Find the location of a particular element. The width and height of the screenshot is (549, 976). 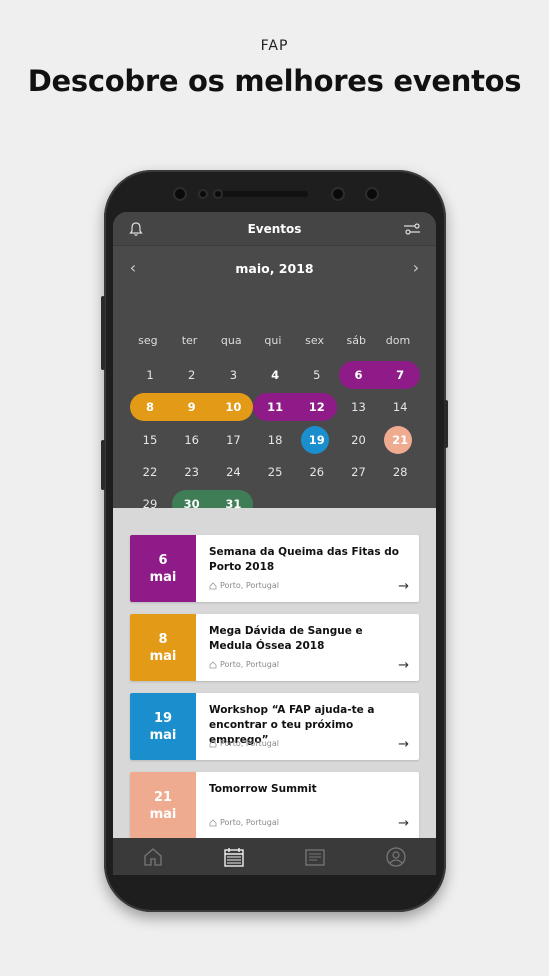

weekday-label: qui is located at coordinates (273, 340).